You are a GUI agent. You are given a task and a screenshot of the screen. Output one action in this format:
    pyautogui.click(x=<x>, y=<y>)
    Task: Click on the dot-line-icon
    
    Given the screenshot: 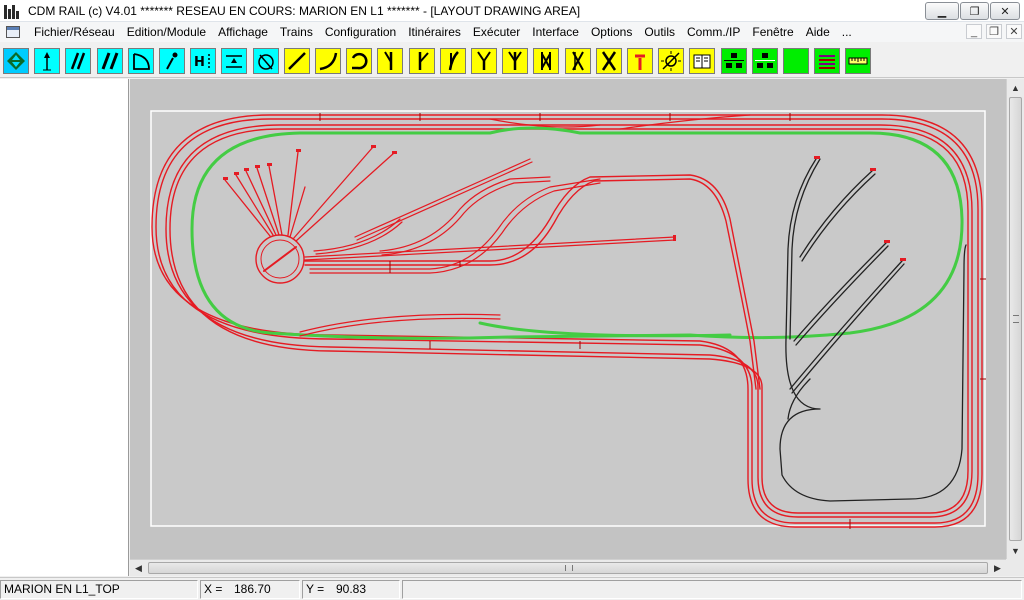 What is the action you would take?
    pyautogui.click(x=172, y=61)
    